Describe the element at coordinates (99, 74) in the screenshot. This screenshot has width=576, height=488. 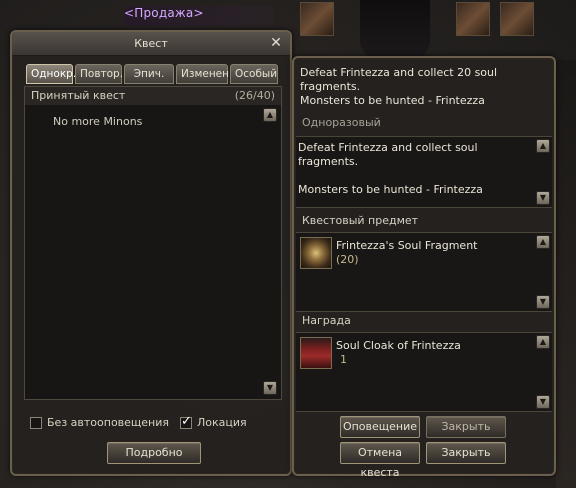
I see `tab-repeatable: Повтор.` at that location.